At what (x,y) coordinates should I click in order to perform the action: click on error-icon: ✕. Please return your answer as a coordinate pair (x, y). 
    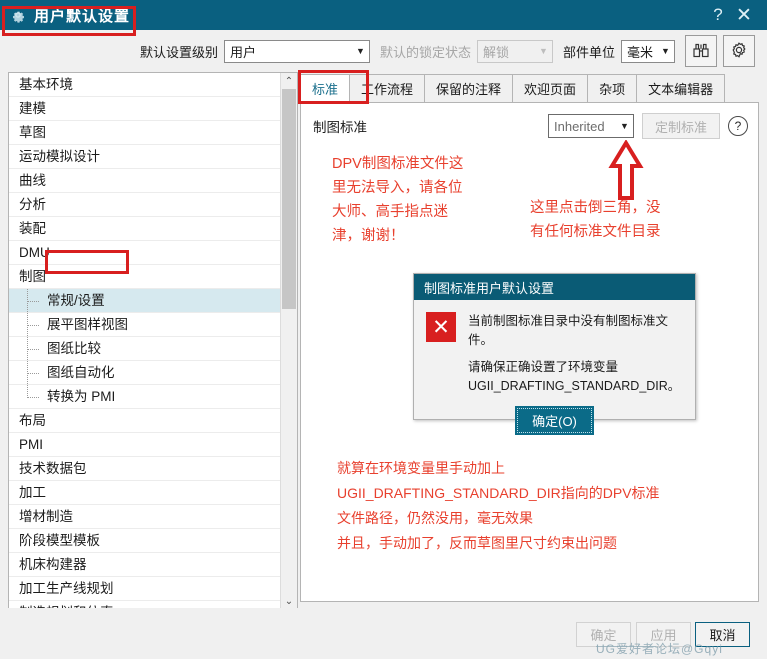
    Looking at the image, I should click on (441, 327).